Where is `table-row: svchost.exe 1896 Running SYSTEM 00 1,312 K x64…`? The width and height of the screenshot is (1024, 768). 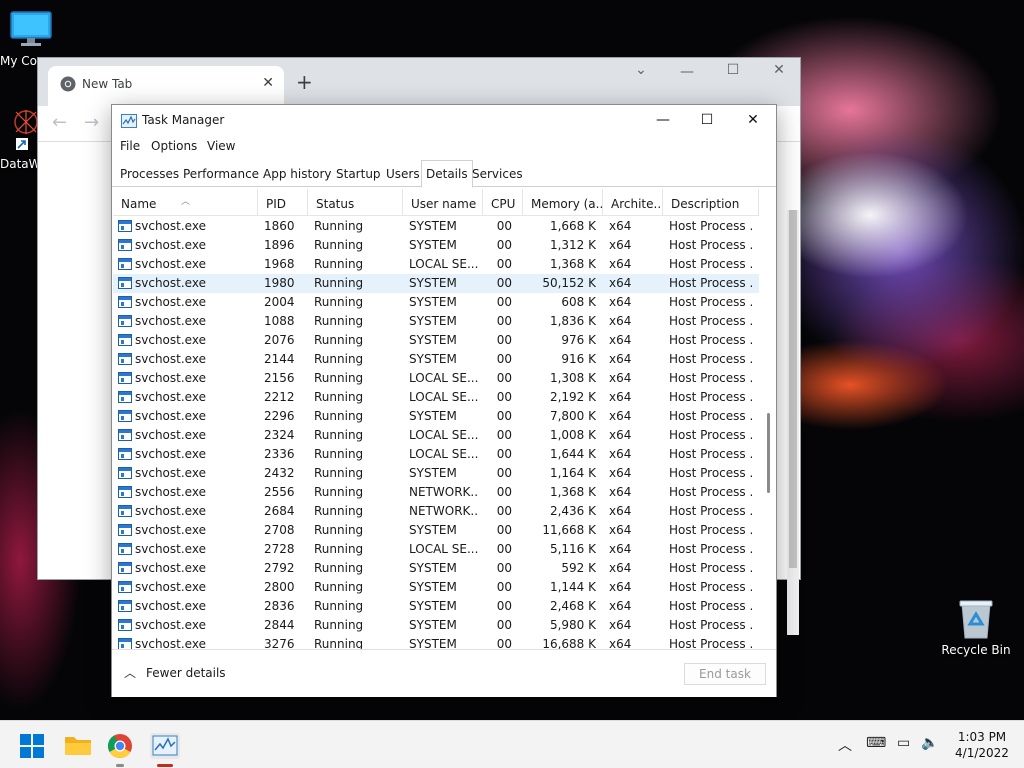 table-row: svchost.exe 1896 Running SYSTEM 00 1,312 K x64… is located at coordinates (436, 245).